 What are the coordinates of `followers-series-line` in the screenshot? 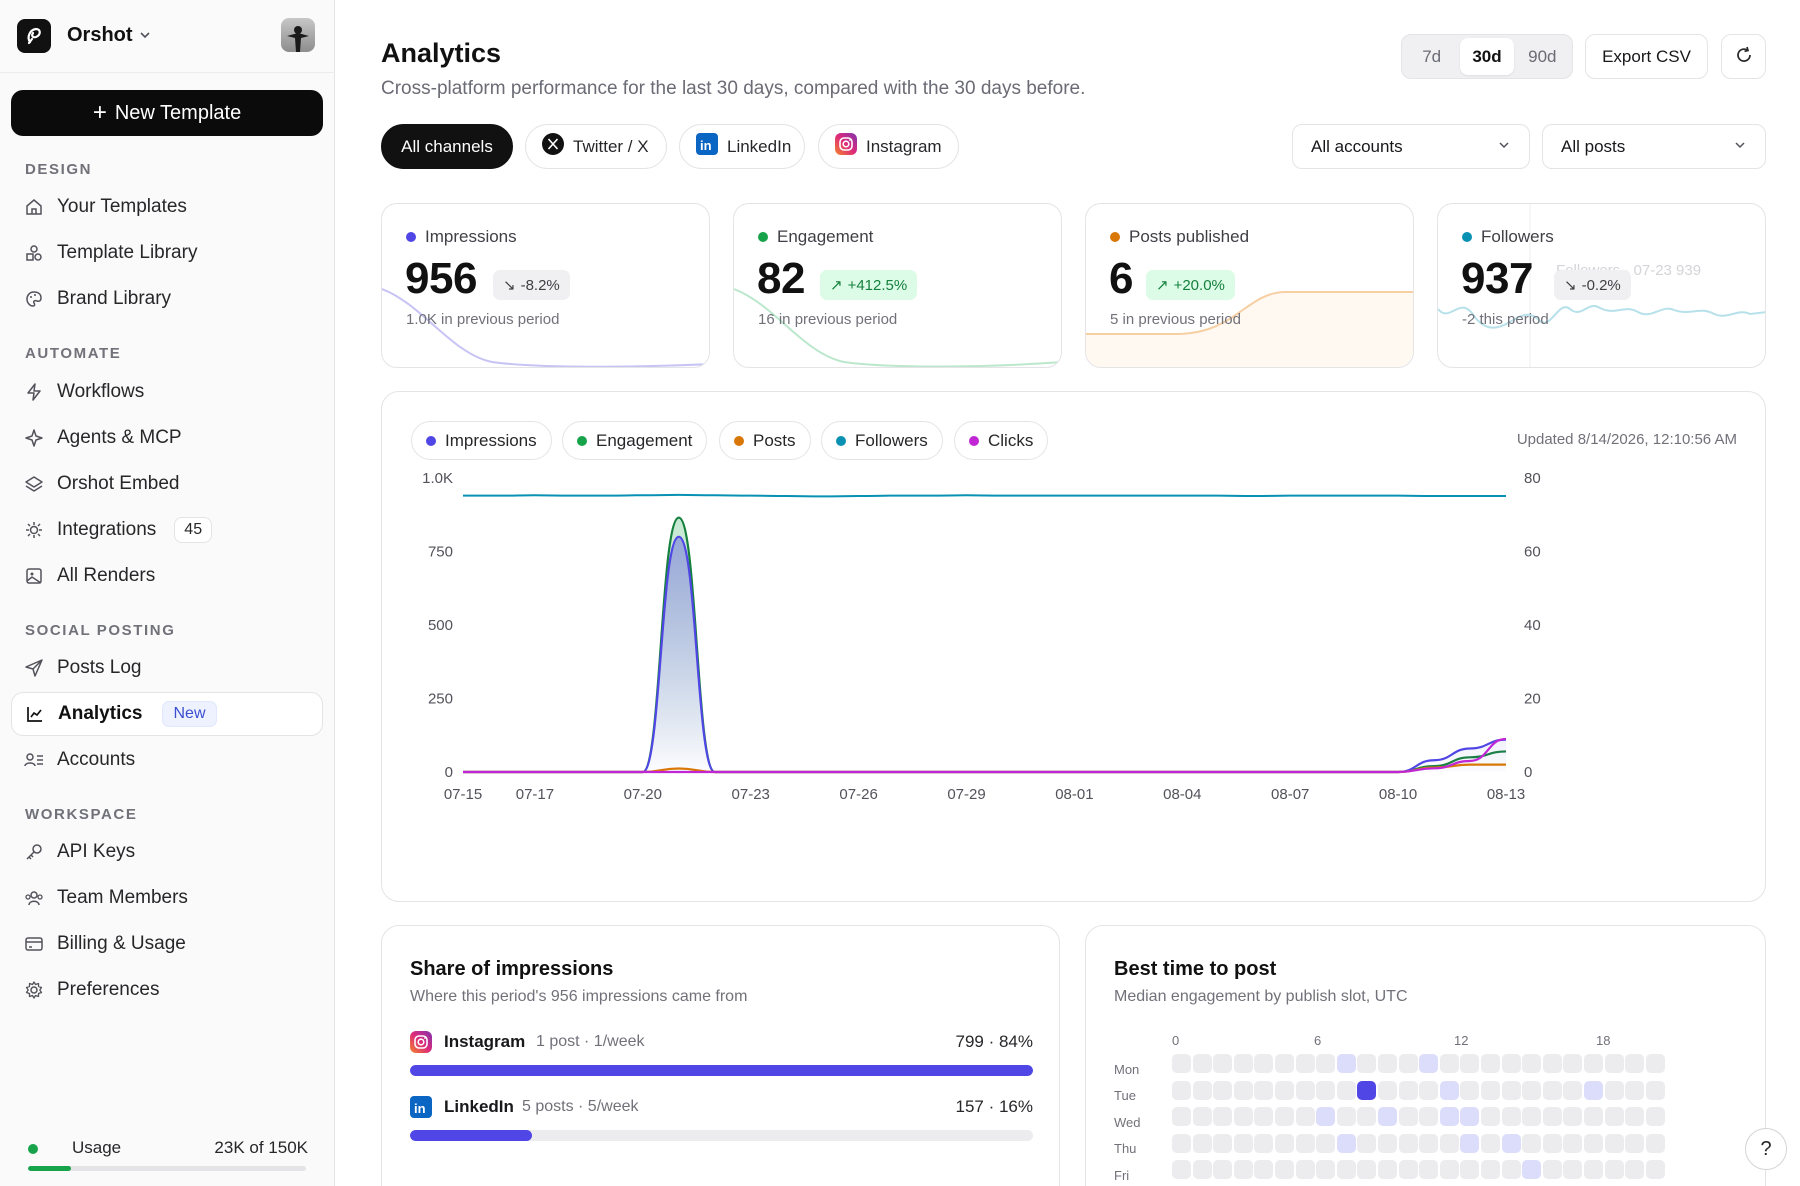 It's located at (984, 495).